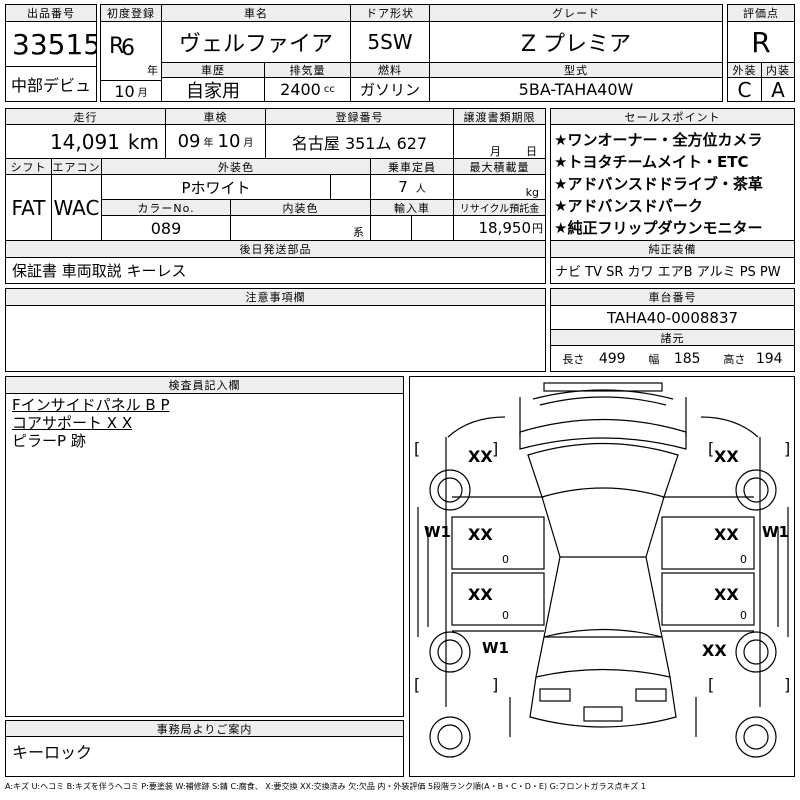 The width and height of the screenshot is (800, 800). Describe the element at coordinates (403, 187) in the screenshot. I see `capacity: 7` at that location.